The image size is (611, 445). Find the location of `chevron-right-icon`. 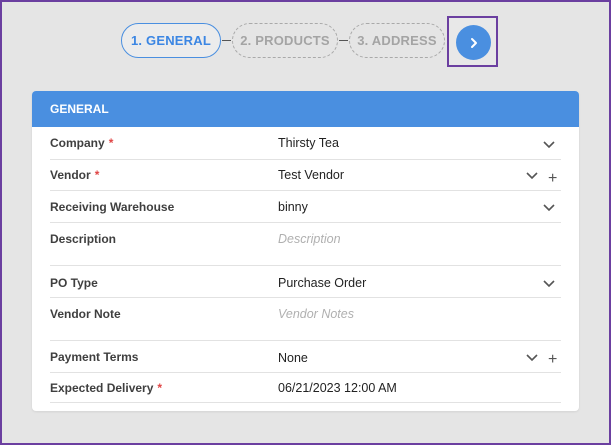

chevron-right-icon is located at coordinates (473, 42).